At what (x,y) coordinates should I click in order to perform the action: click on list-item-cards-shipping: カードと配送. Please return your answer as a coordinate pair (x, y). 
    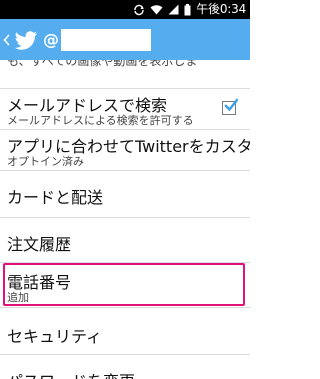
    Looking at the image, I should click on (125, 193).